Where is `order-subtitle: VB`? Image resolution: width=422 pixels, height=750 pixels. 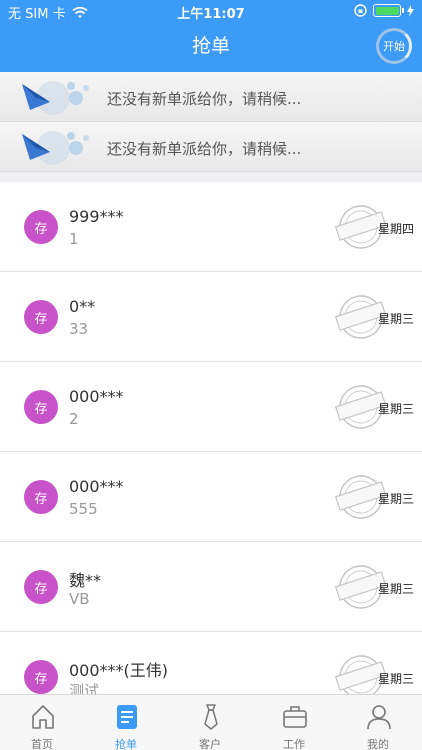
order-subtitle: VB is located at coordinates (79, 599).